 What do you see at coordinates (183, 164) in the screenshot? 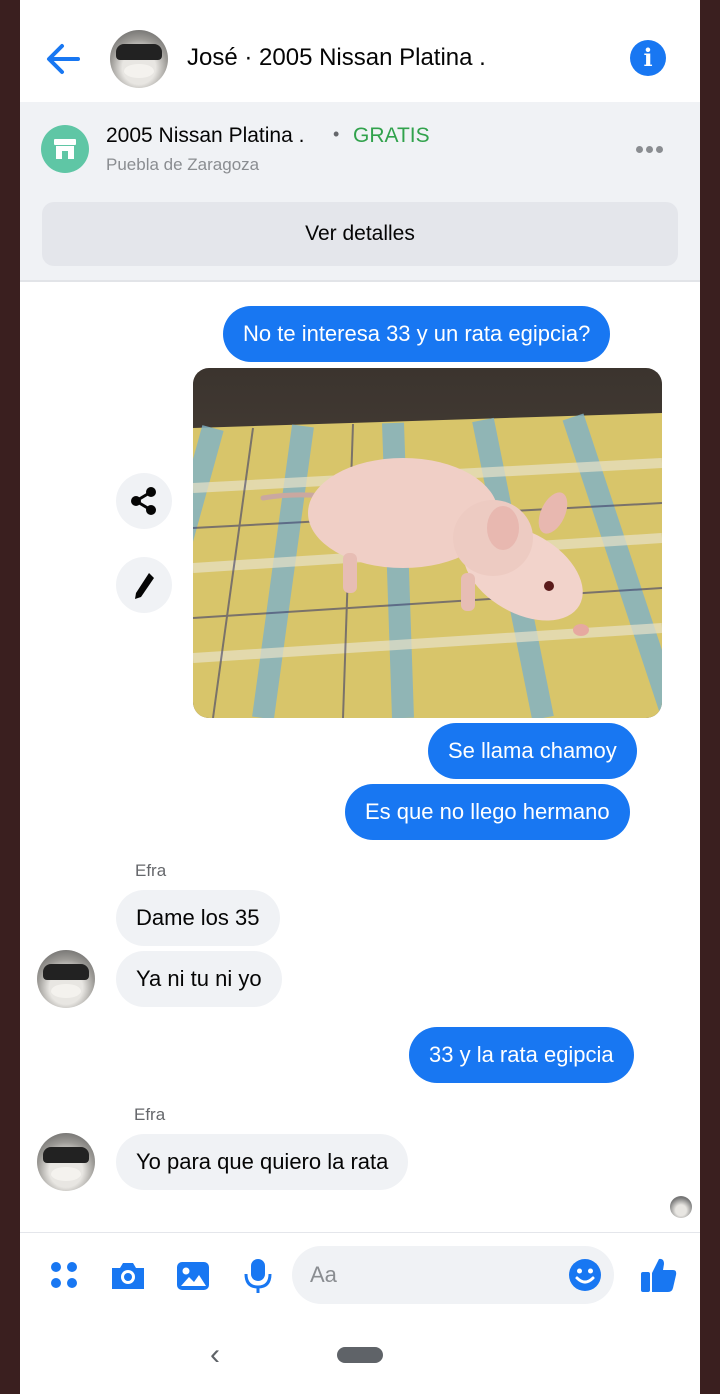
I see `listing-location: Puebla de Zaragoza` at bounding box center [183, 164].